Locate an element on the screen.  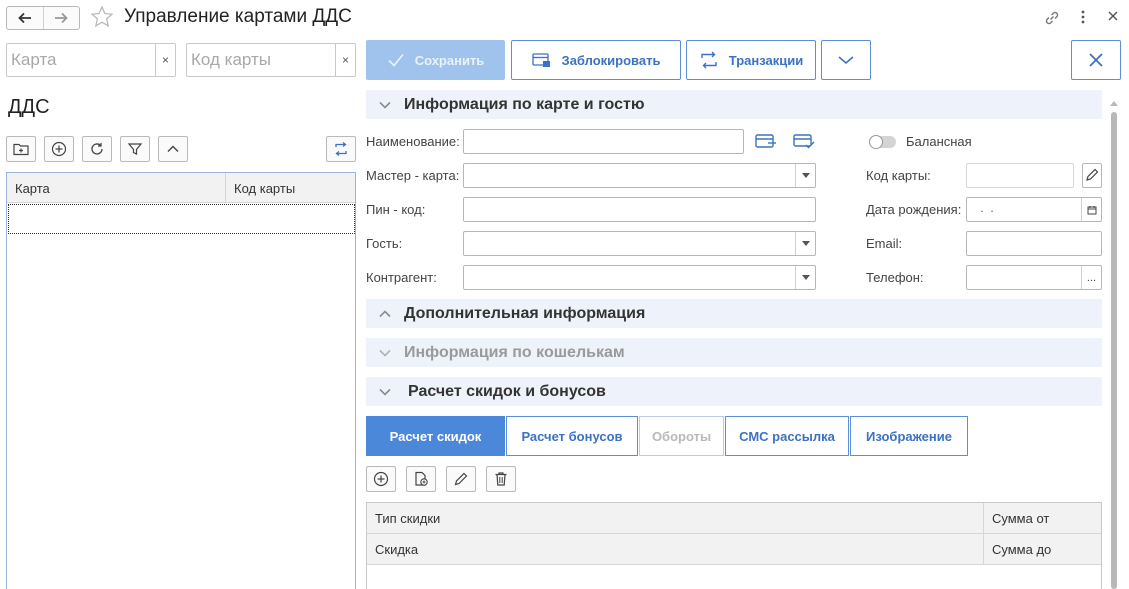
grid-header-row: Тип скидки Сумма от is located at coordinates (734, 518).